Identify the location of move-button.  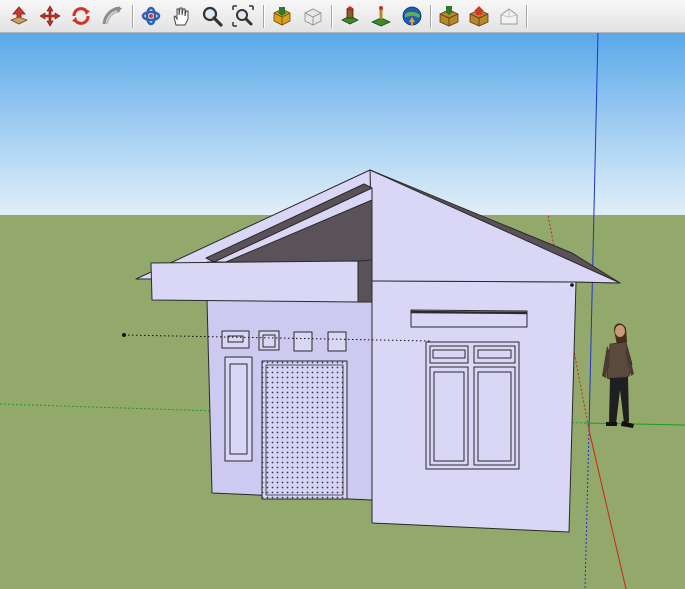
(50, 16).